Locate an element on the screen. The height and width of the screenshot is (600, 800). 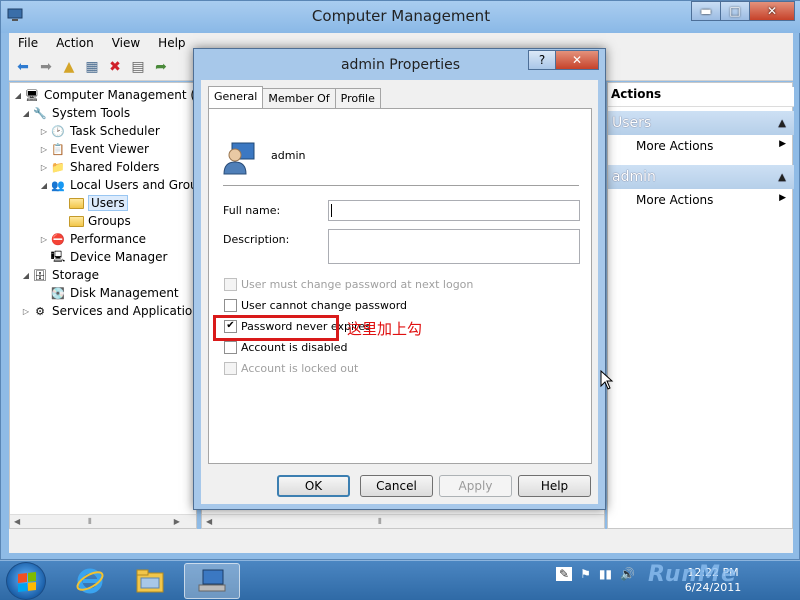
clock-icon: 🕑 is located at coordinates (58, 131).